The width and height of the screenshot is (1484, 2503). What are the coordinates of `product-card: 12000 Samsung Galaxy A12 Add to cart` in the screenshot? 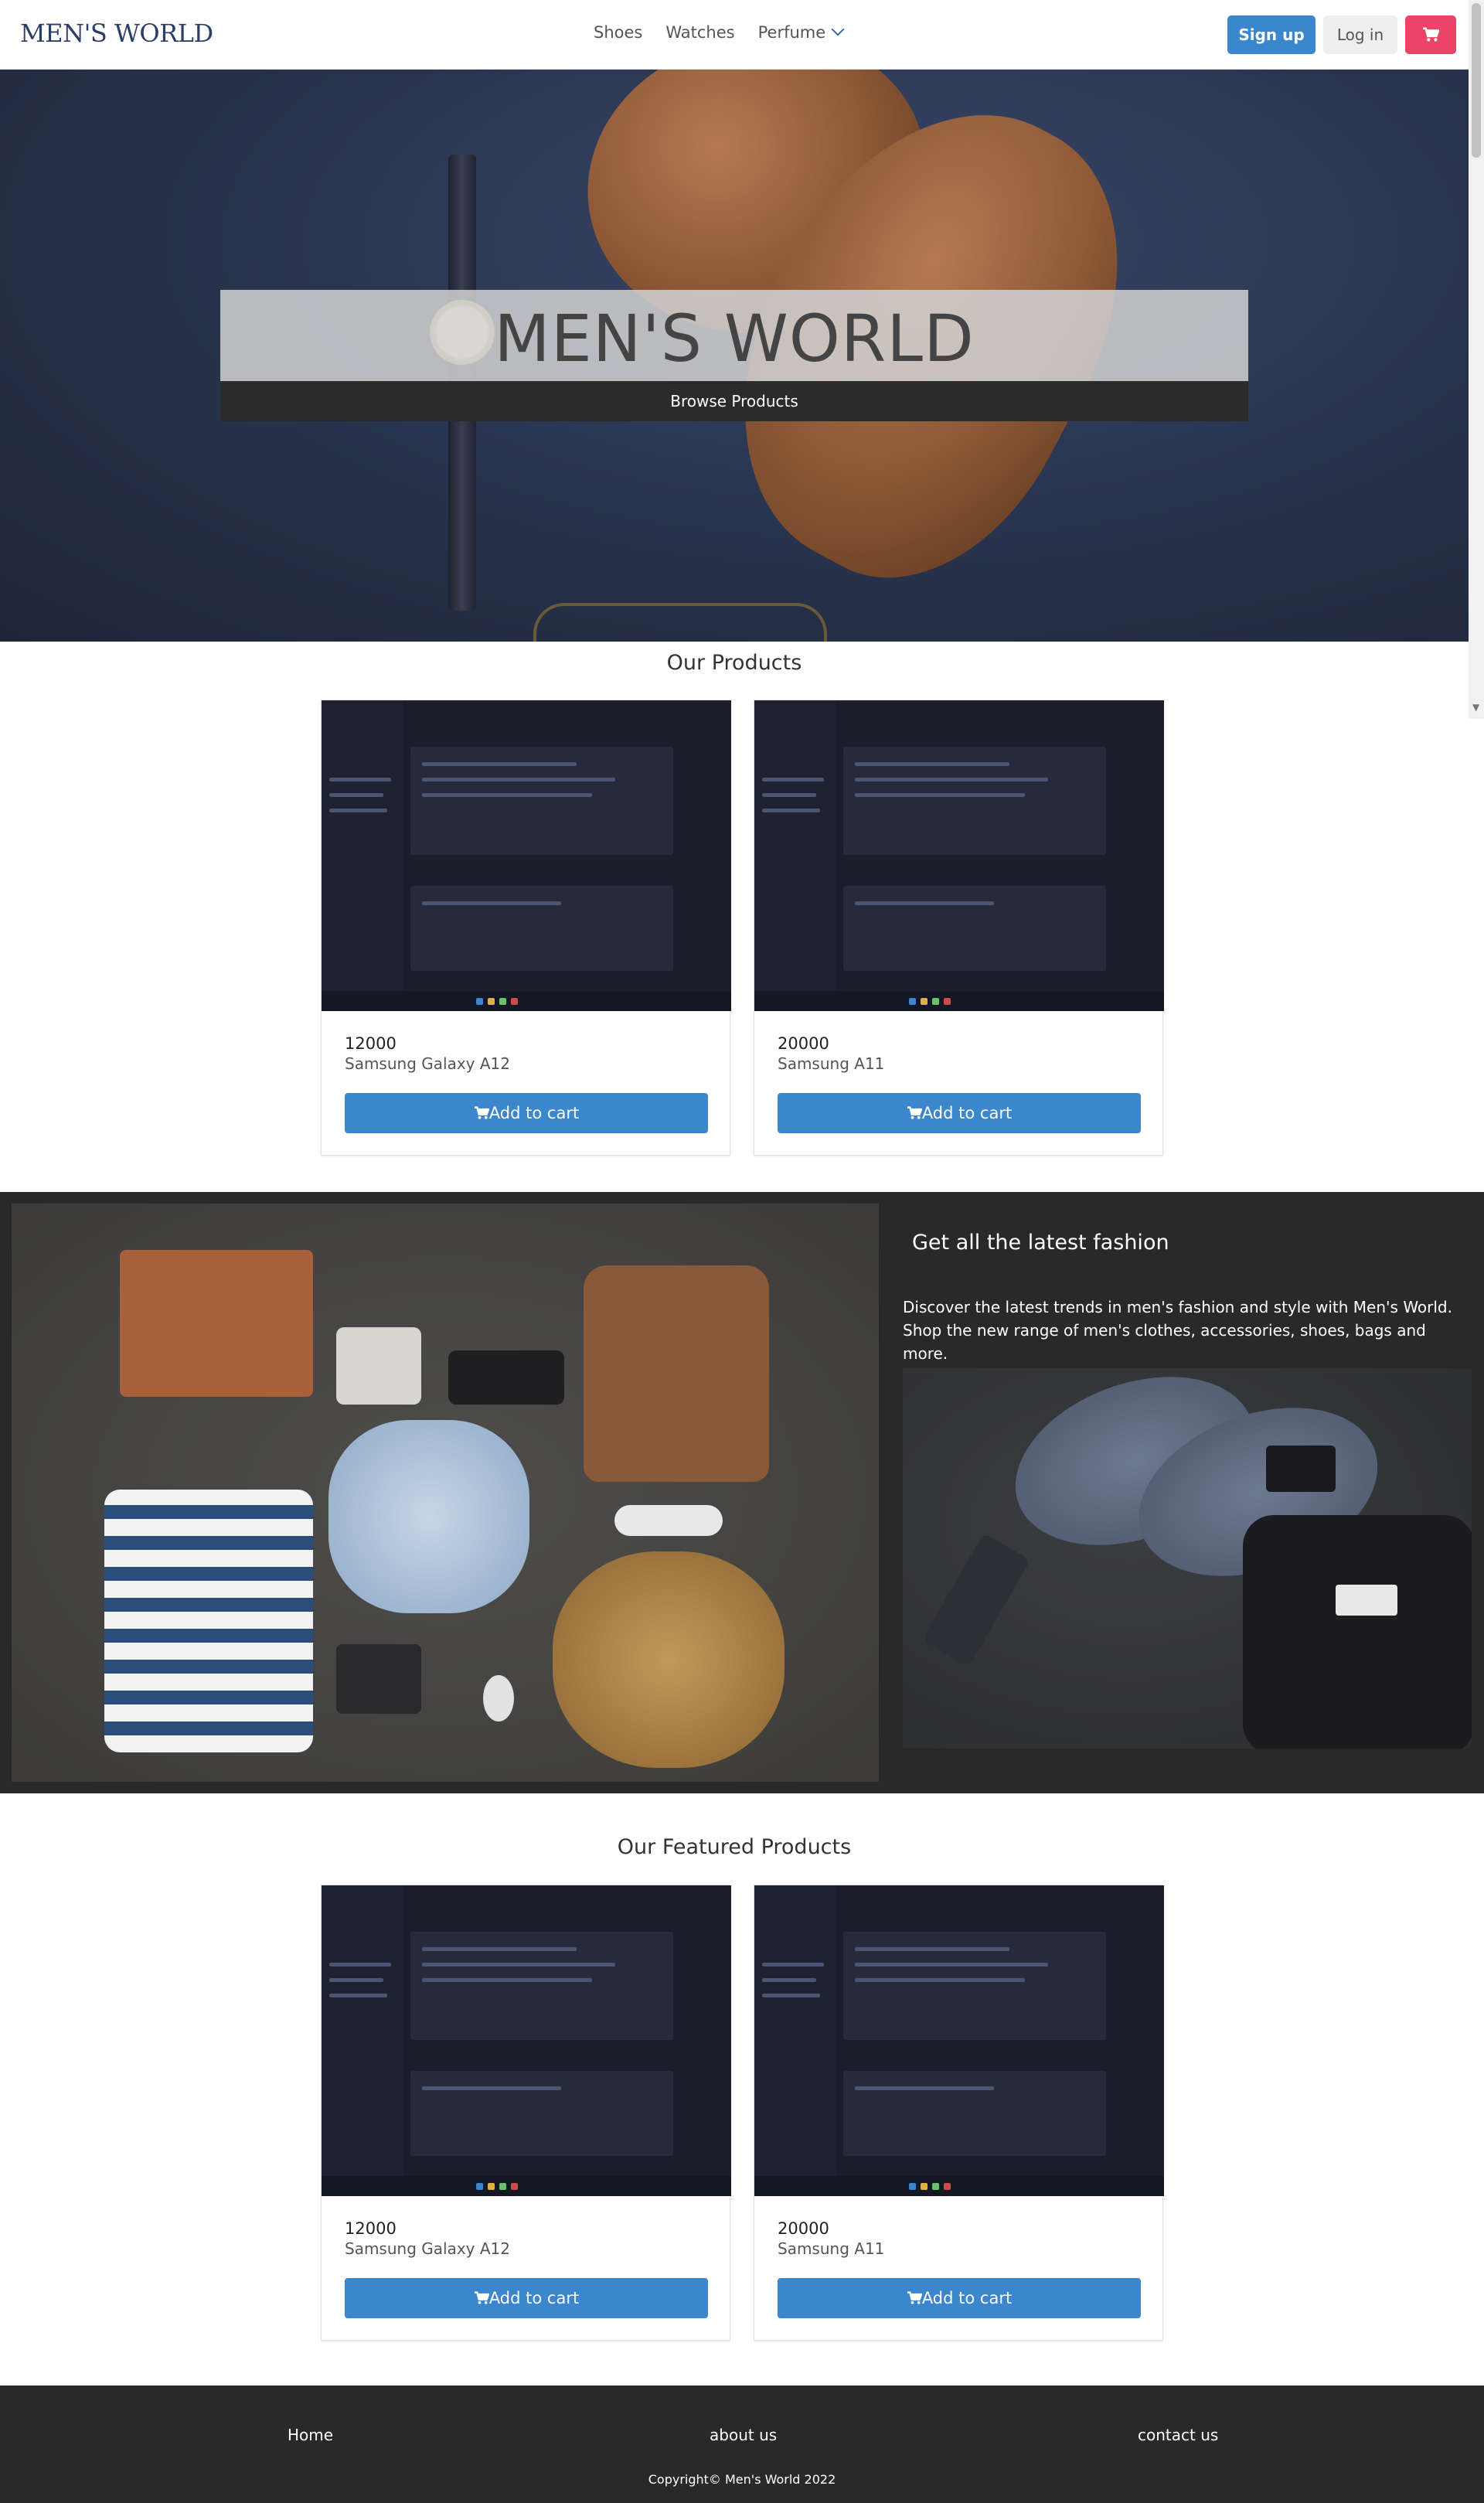 It's located at (526, 928).